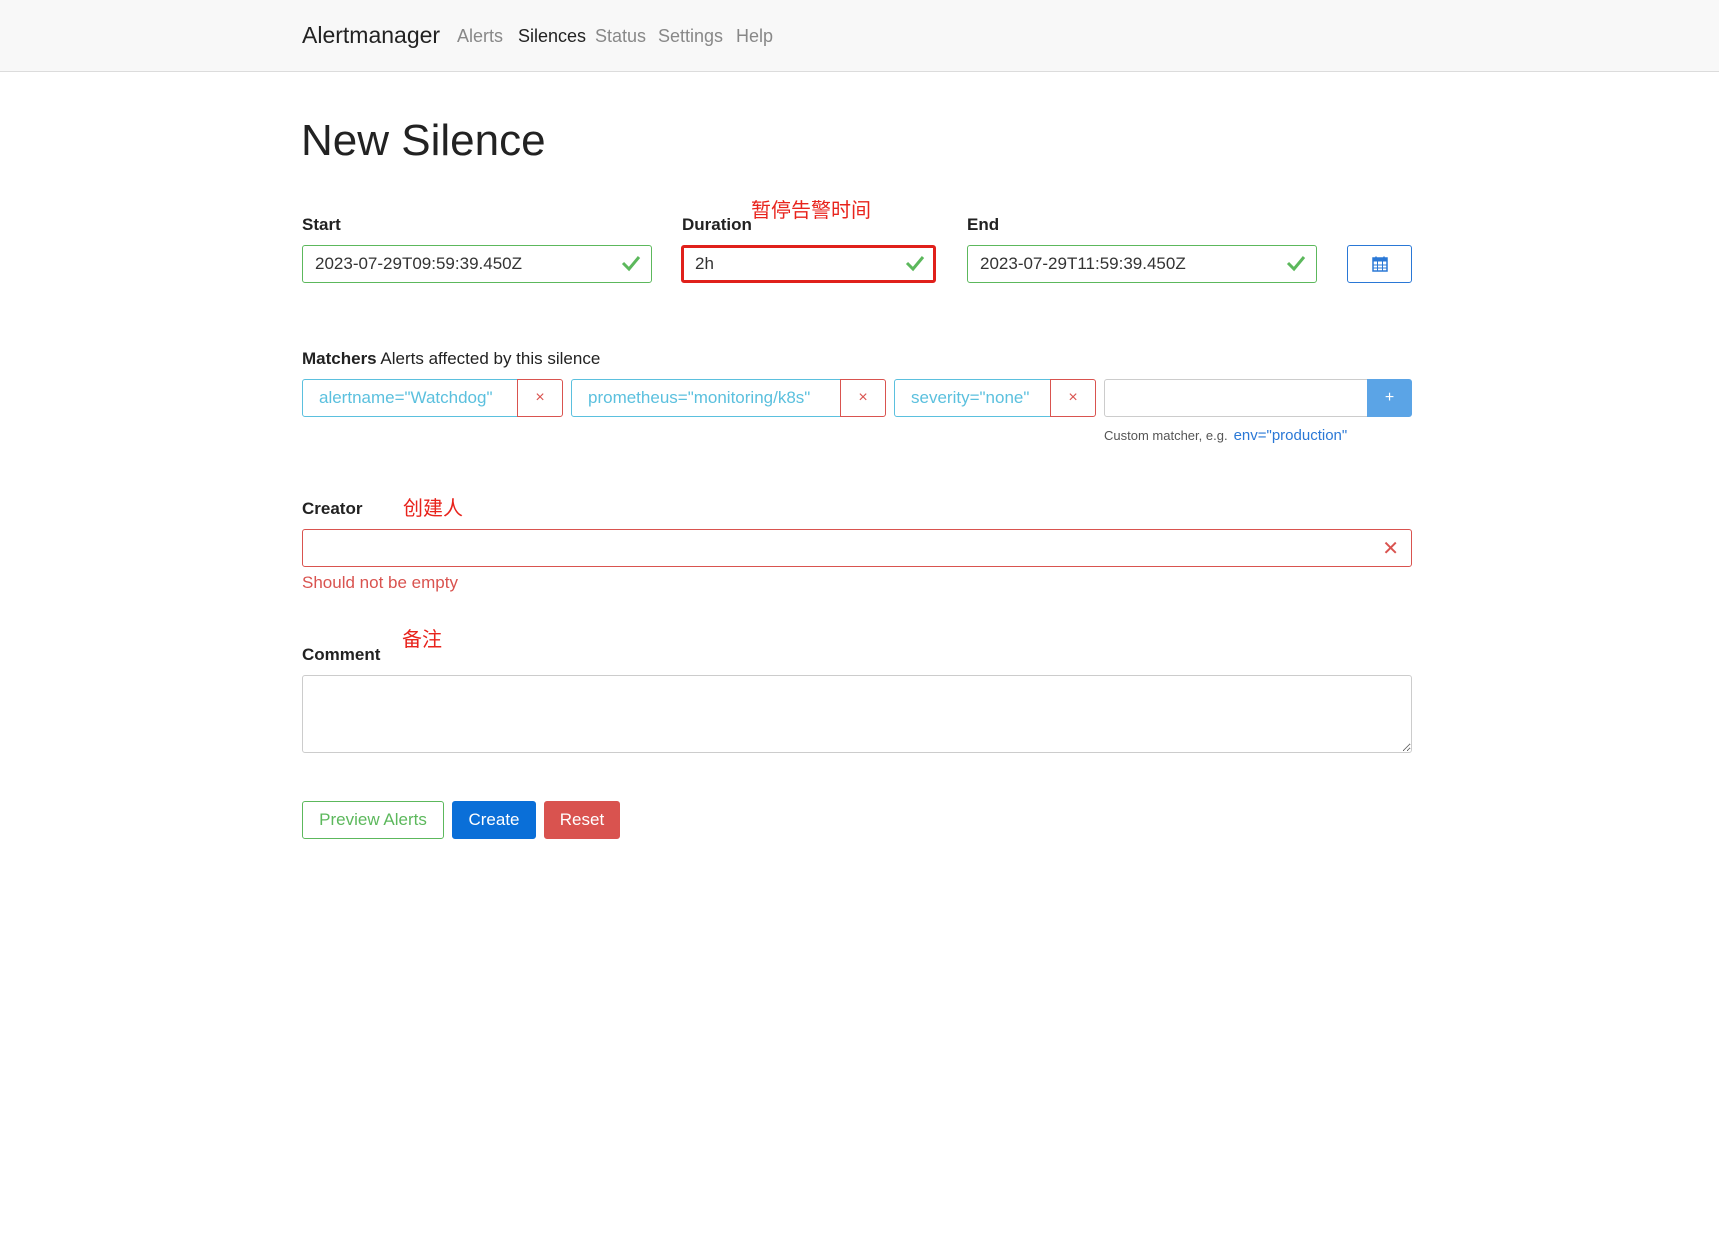  What do you see at coordinates (373, 820) in the screenshot?
I see `preview-alerts-button: Preview Alerts` at bounding box center [373, 820].